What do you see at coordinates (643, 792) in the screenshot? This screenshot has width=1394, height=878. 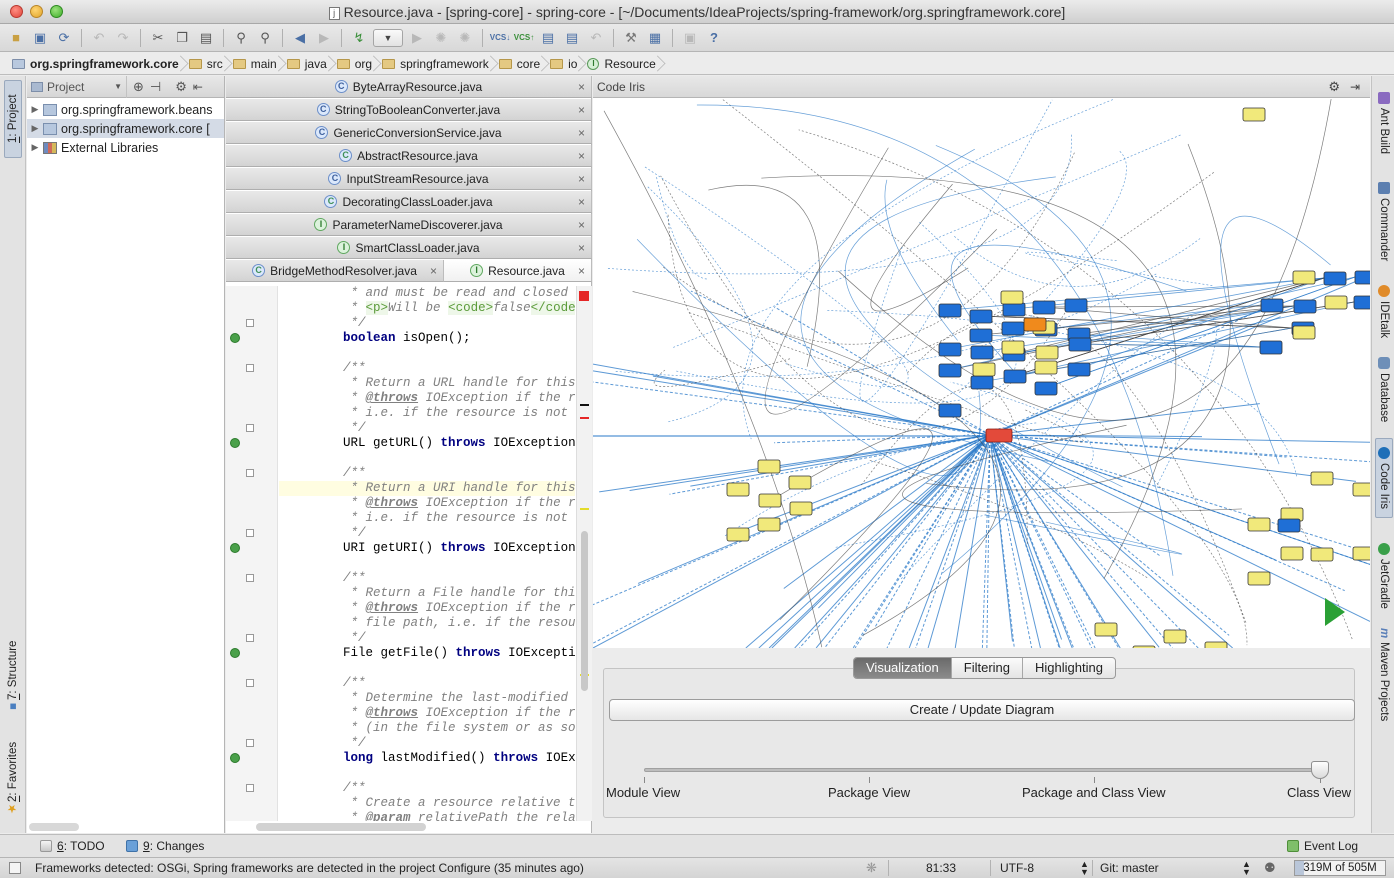 I see `module-view-label: Module View` at bounding box center [643, 792].